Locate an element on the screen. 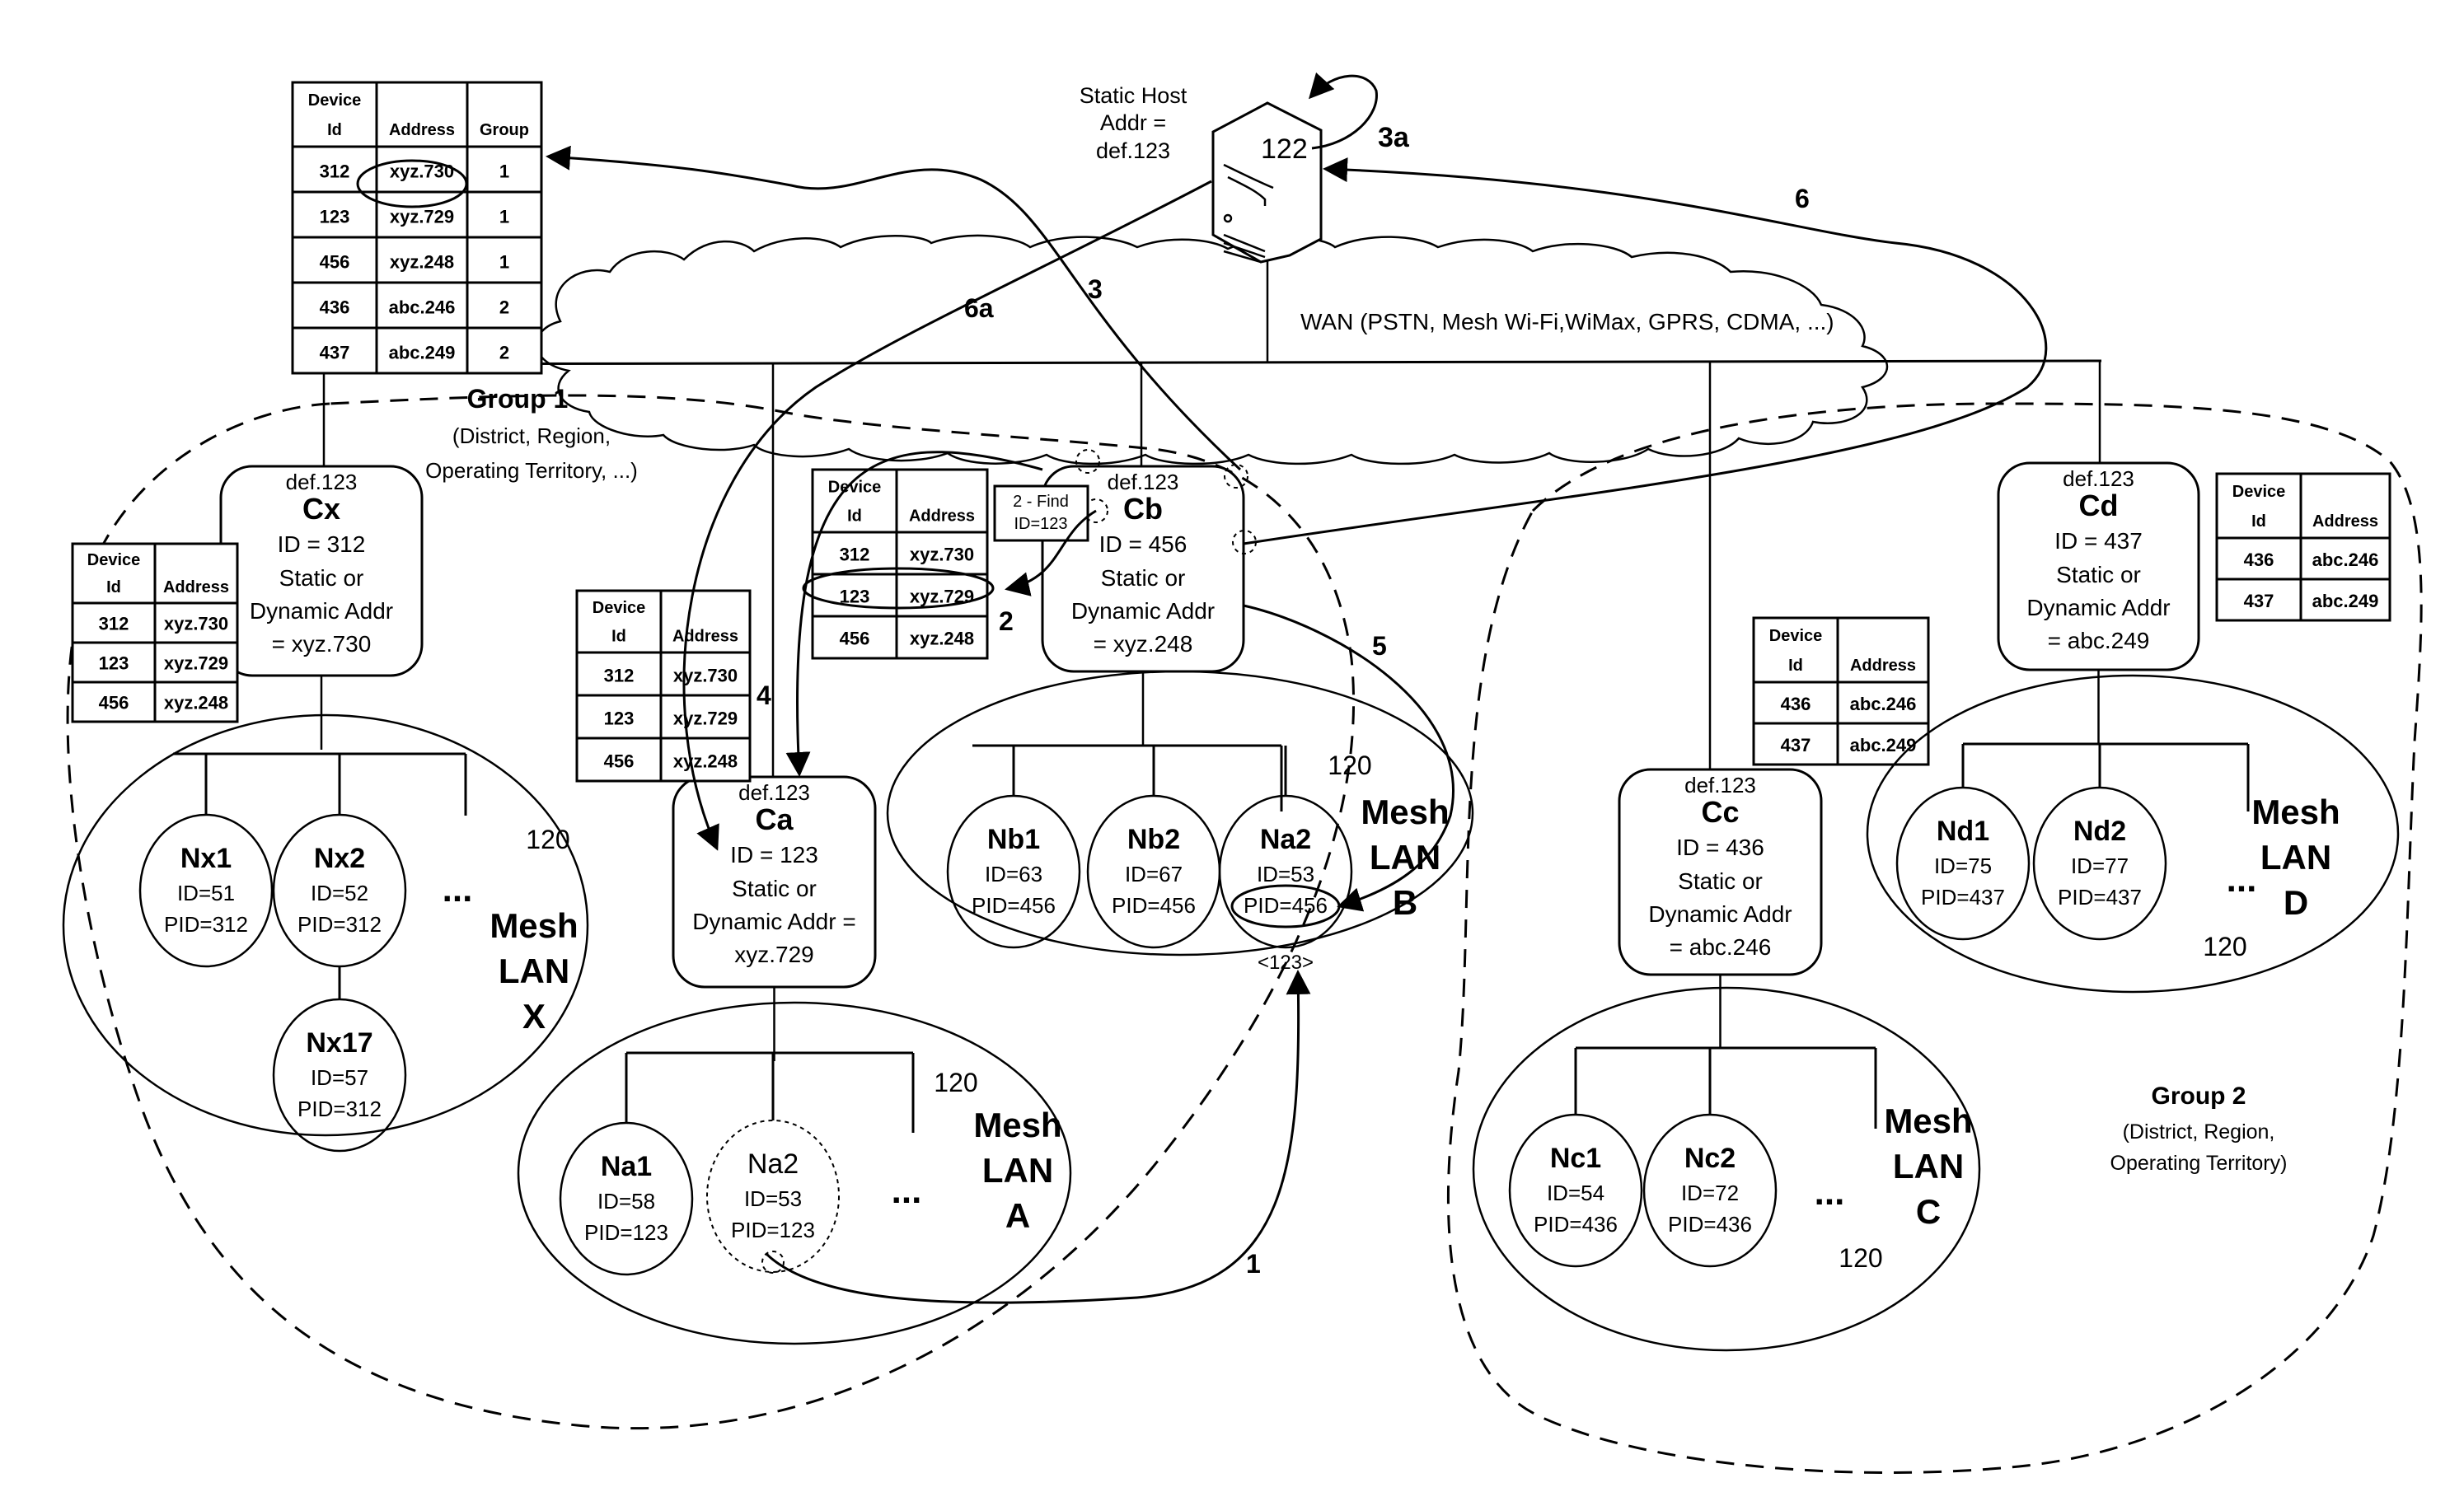  mesh-node-na1: Na1 ID=58 PID=123 is located at coordinates (626, 1164).